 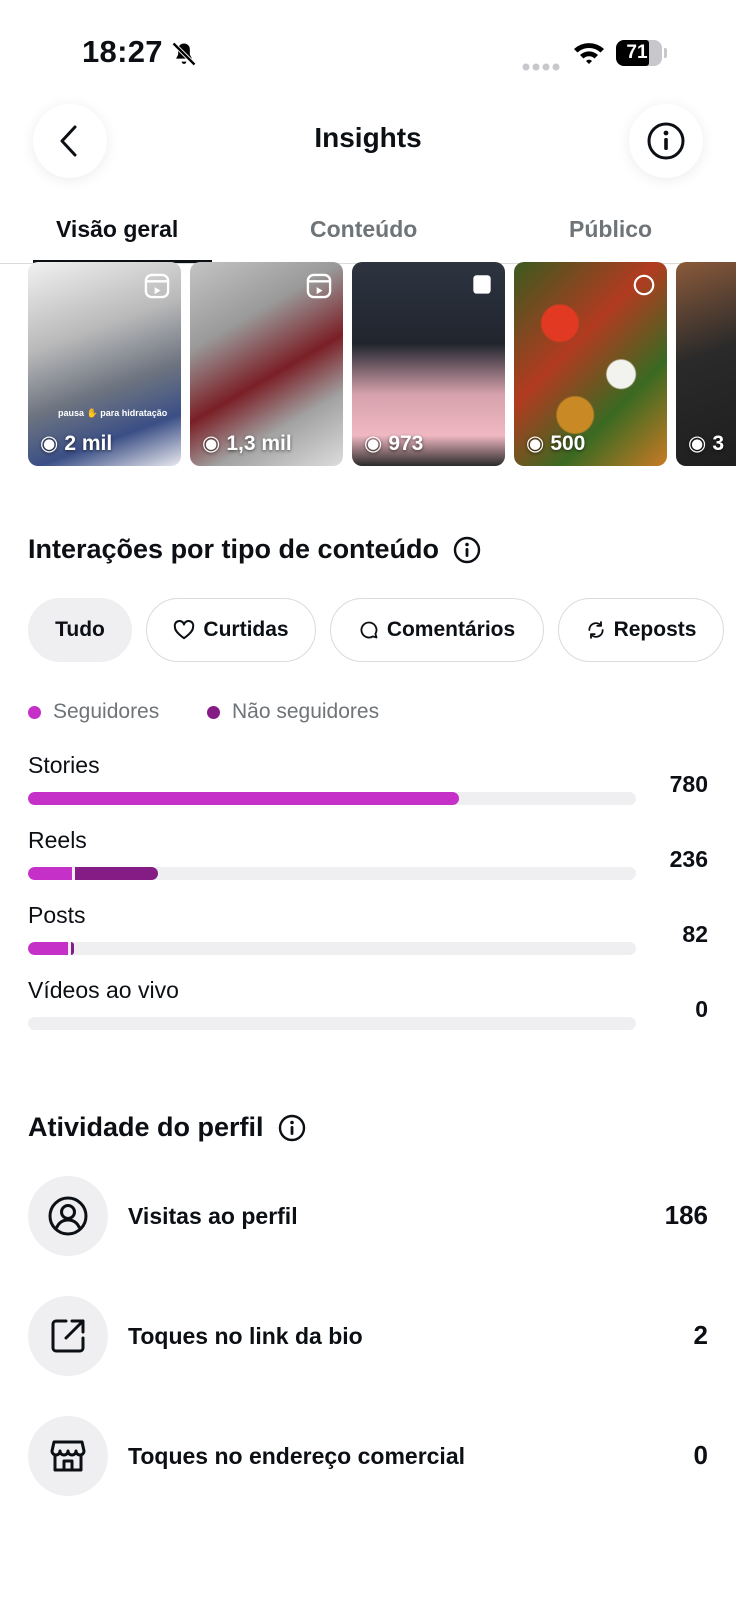 What do you see at coordinates (428, 364) in the screenshot?
I see `content-thumbnail: ◉ 973` at bounding box center [428, 364].